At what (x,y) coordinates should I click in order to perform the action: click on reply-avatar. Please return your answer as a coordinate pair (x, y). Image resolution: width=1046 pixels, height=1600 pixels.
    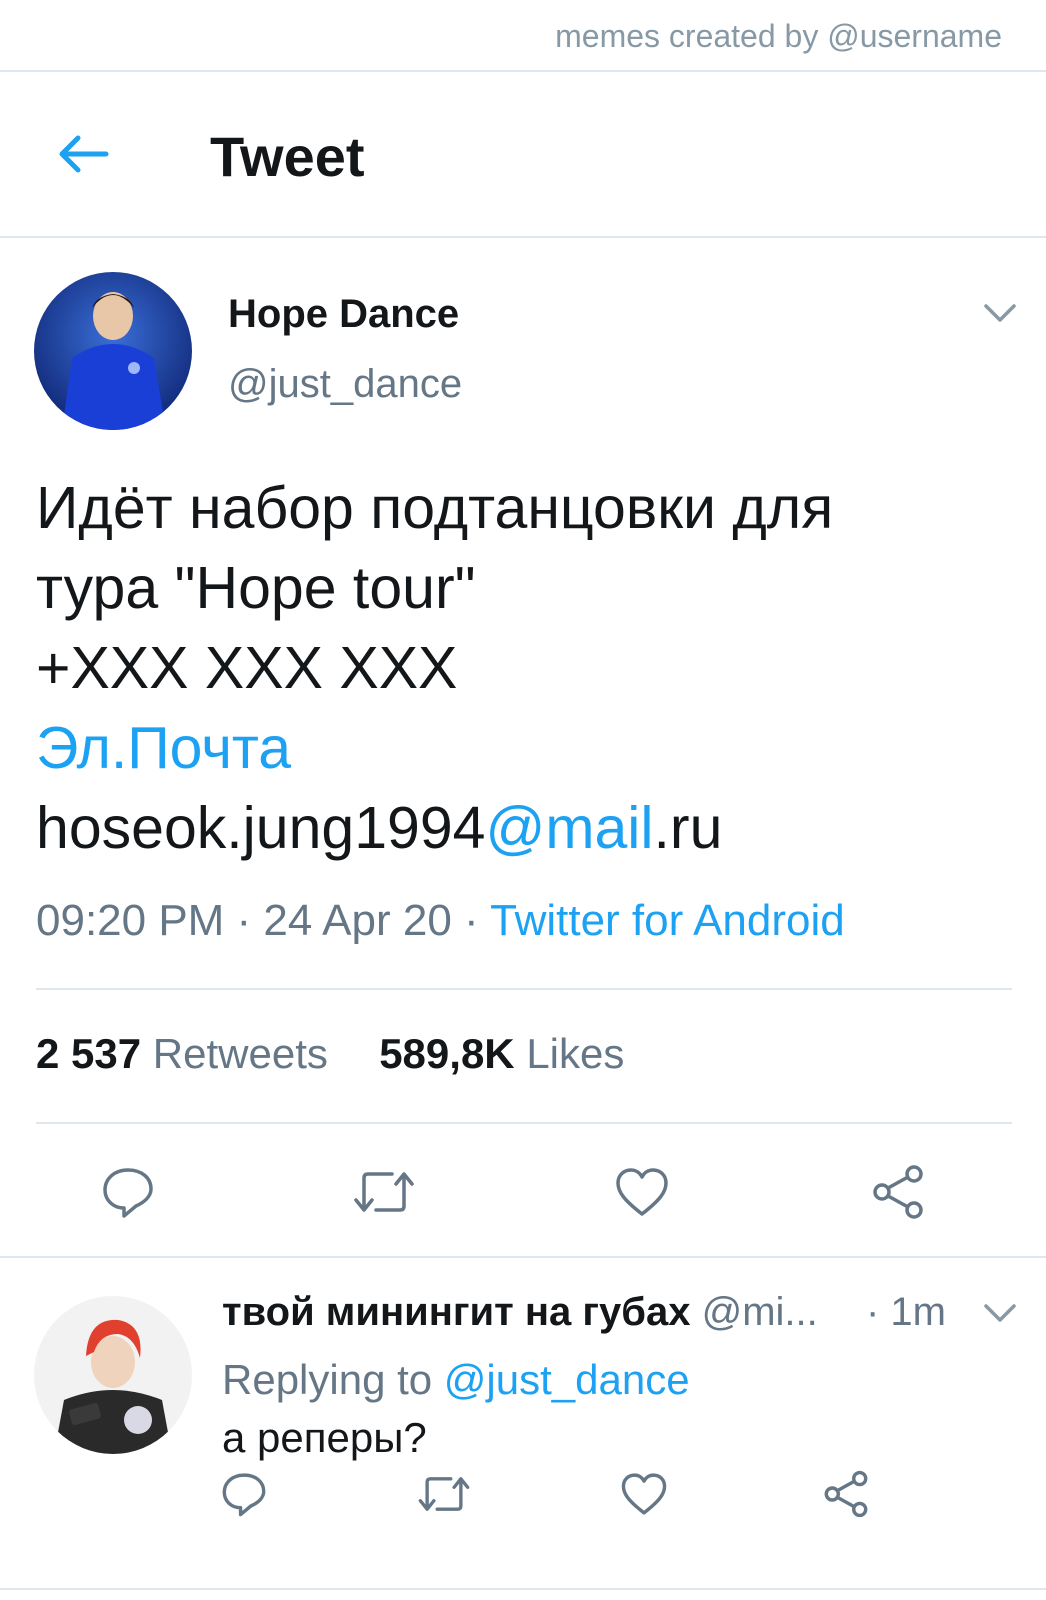
    Looking at the image, I should click on (113, 1375).